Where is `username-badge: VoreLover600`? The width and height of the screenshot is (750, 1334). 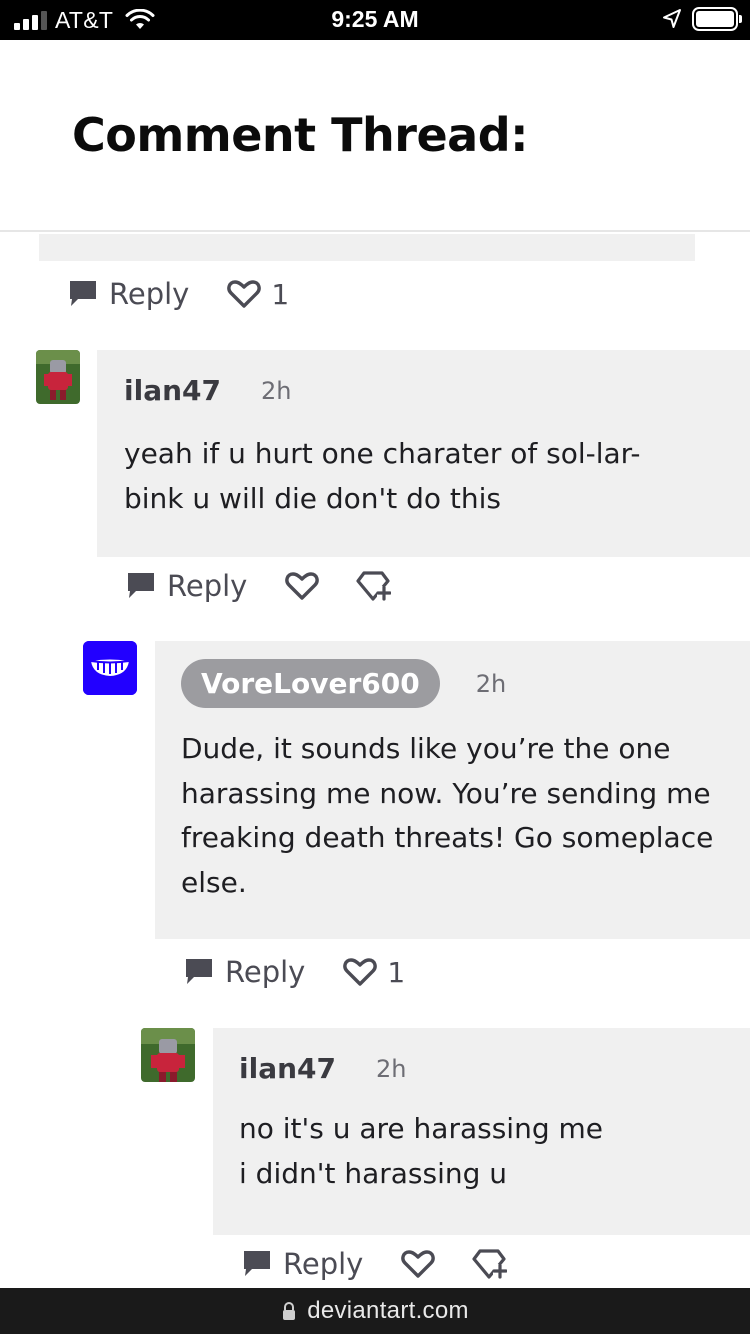
username-badge: VoreLover600 is located at coordinates (310, 683).